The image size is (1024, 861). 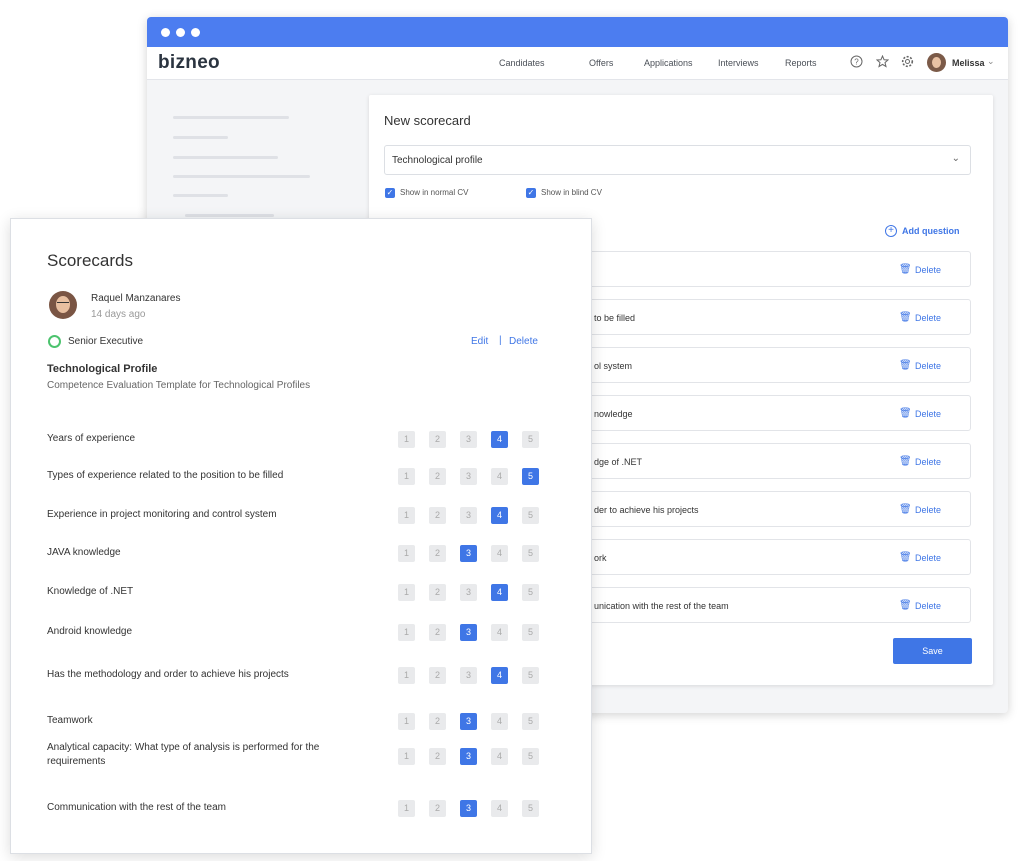 I want to click on edit-link: Edit, so click(x=479, y=341).